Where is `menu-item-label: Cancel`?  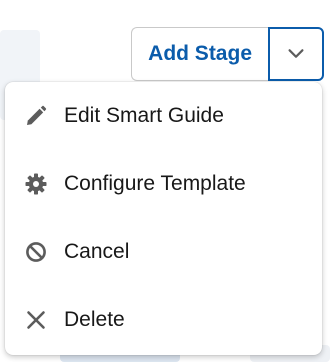 menu-item-label: Cancel is located at coordinates (97, 251).